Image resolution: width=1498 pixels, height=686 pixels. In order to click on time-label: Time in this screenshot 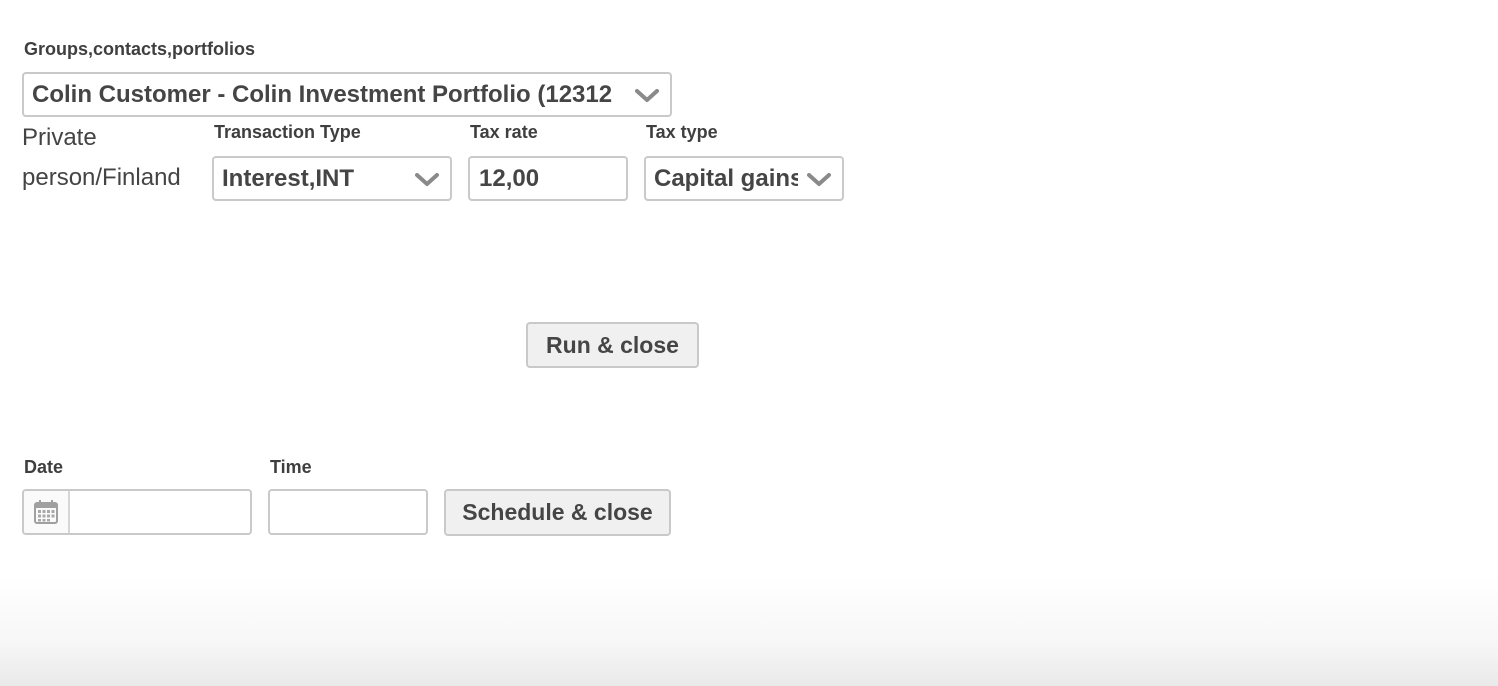, I will do `click(291, 467)`.